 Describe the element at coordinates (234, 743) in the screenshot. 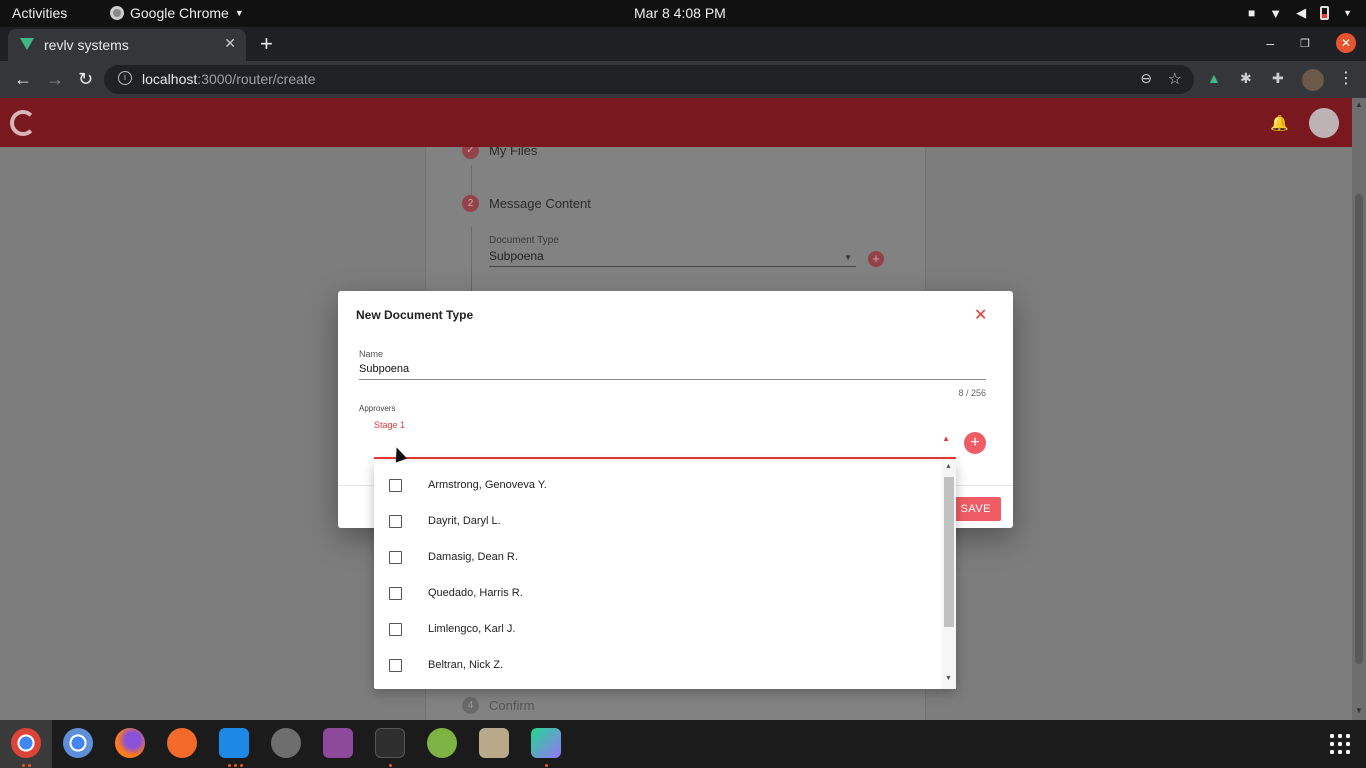

I see `vscode-icon` at that location.